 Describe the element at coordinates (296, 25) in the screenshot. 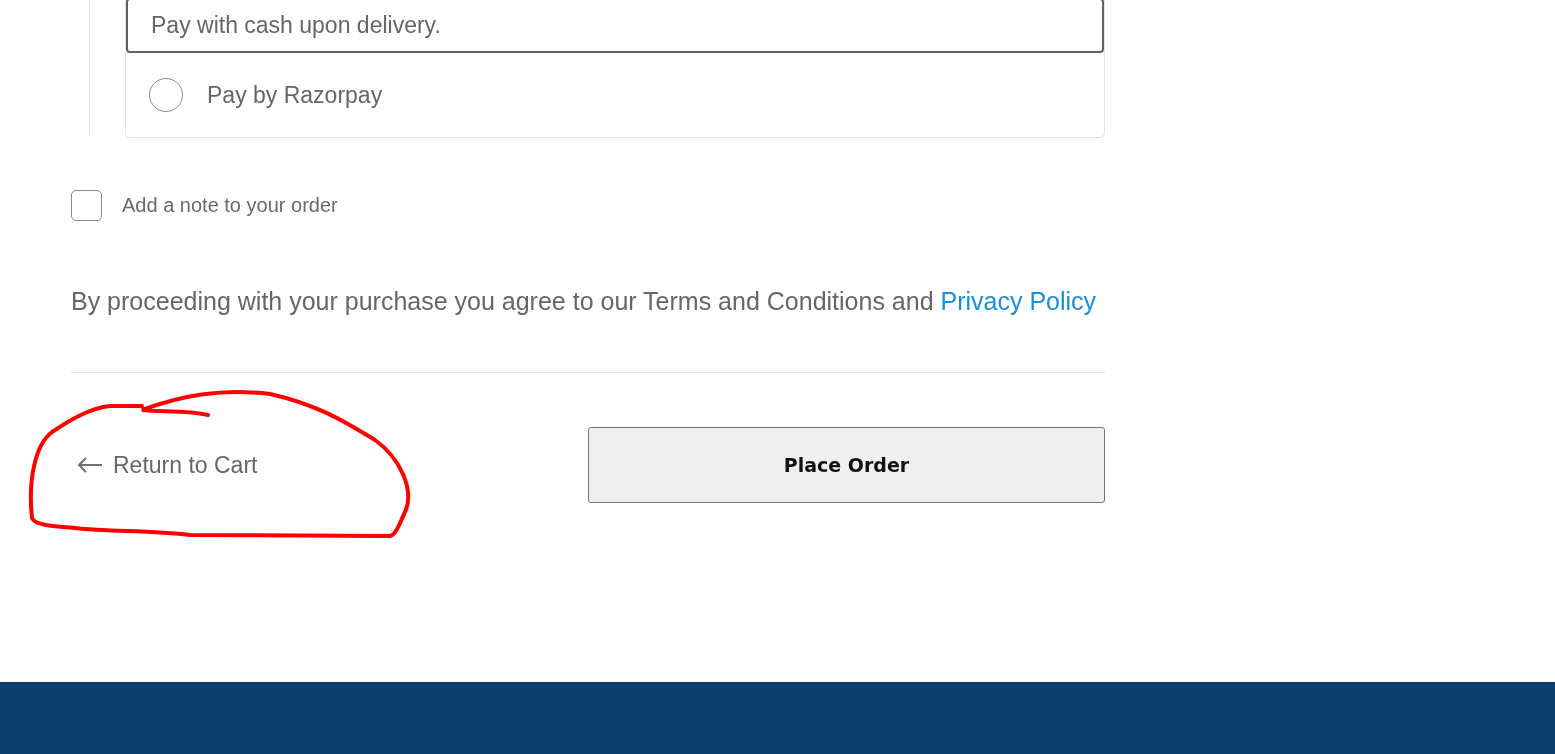

I see `payment-description: Pay with cash upon delivery.` at that location.